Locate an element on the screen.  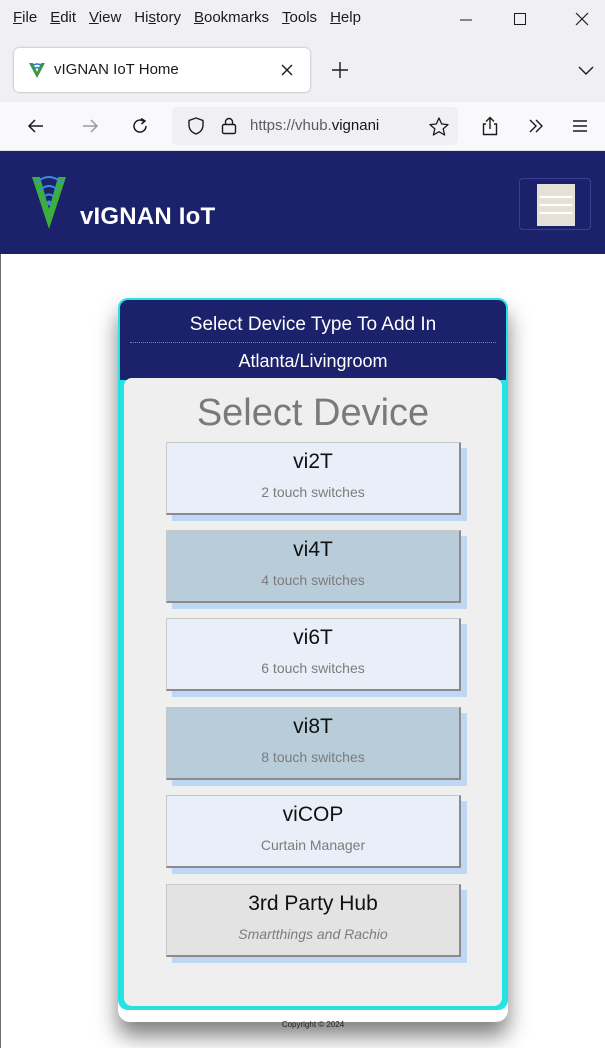
menu-edit-label: dit is located at coordinates (68, 17).